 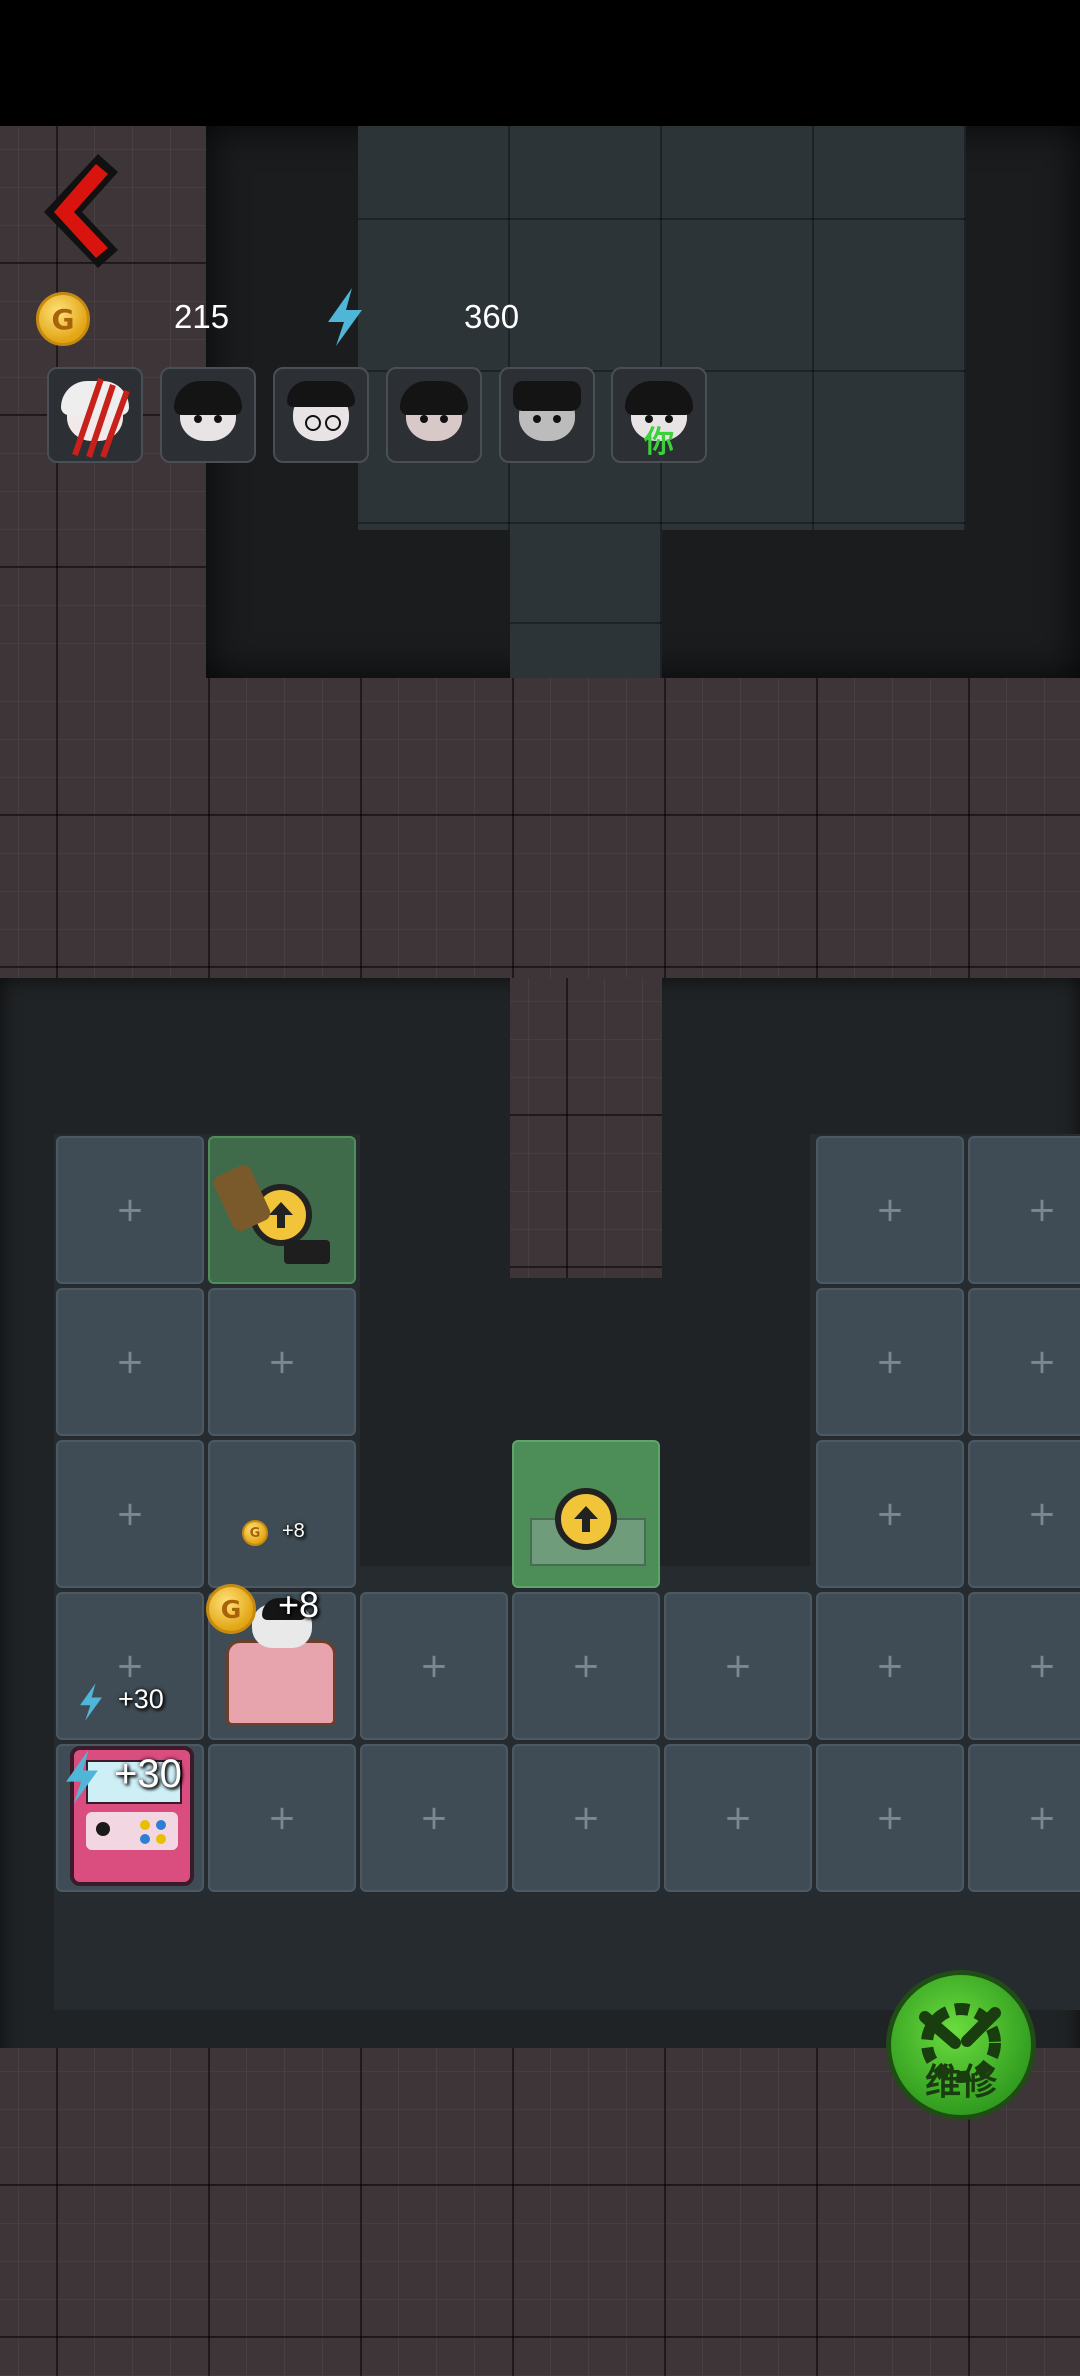 What do you see at coordinates (63, 319) in the screenshot?
I see `coin-icon: G` at bounding box center [63, 319].